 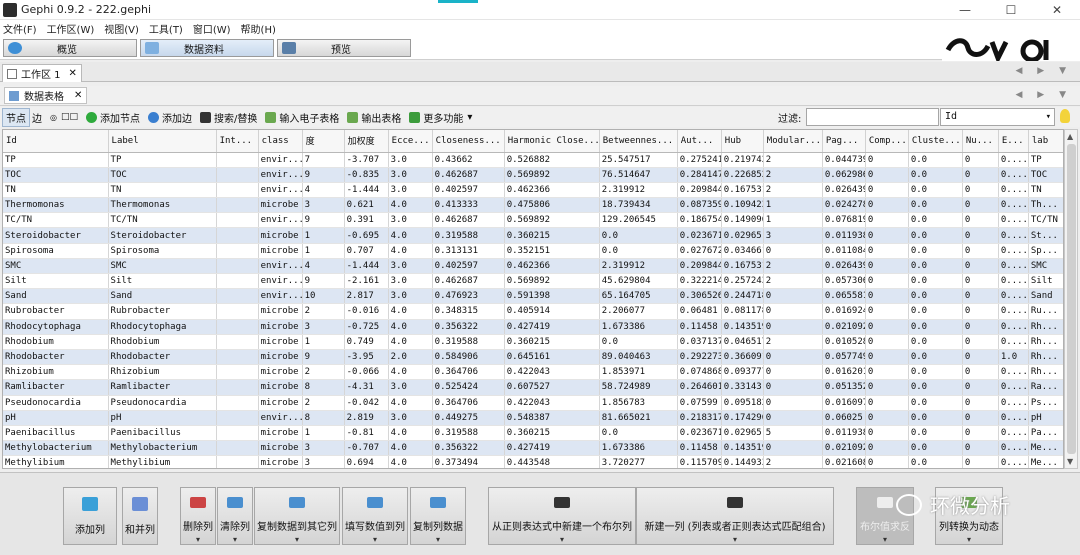 What do you see at coordinates (844, 220) in the screenshot?
I see `table-cell: 0.076819` at bounding box center [844, 220].